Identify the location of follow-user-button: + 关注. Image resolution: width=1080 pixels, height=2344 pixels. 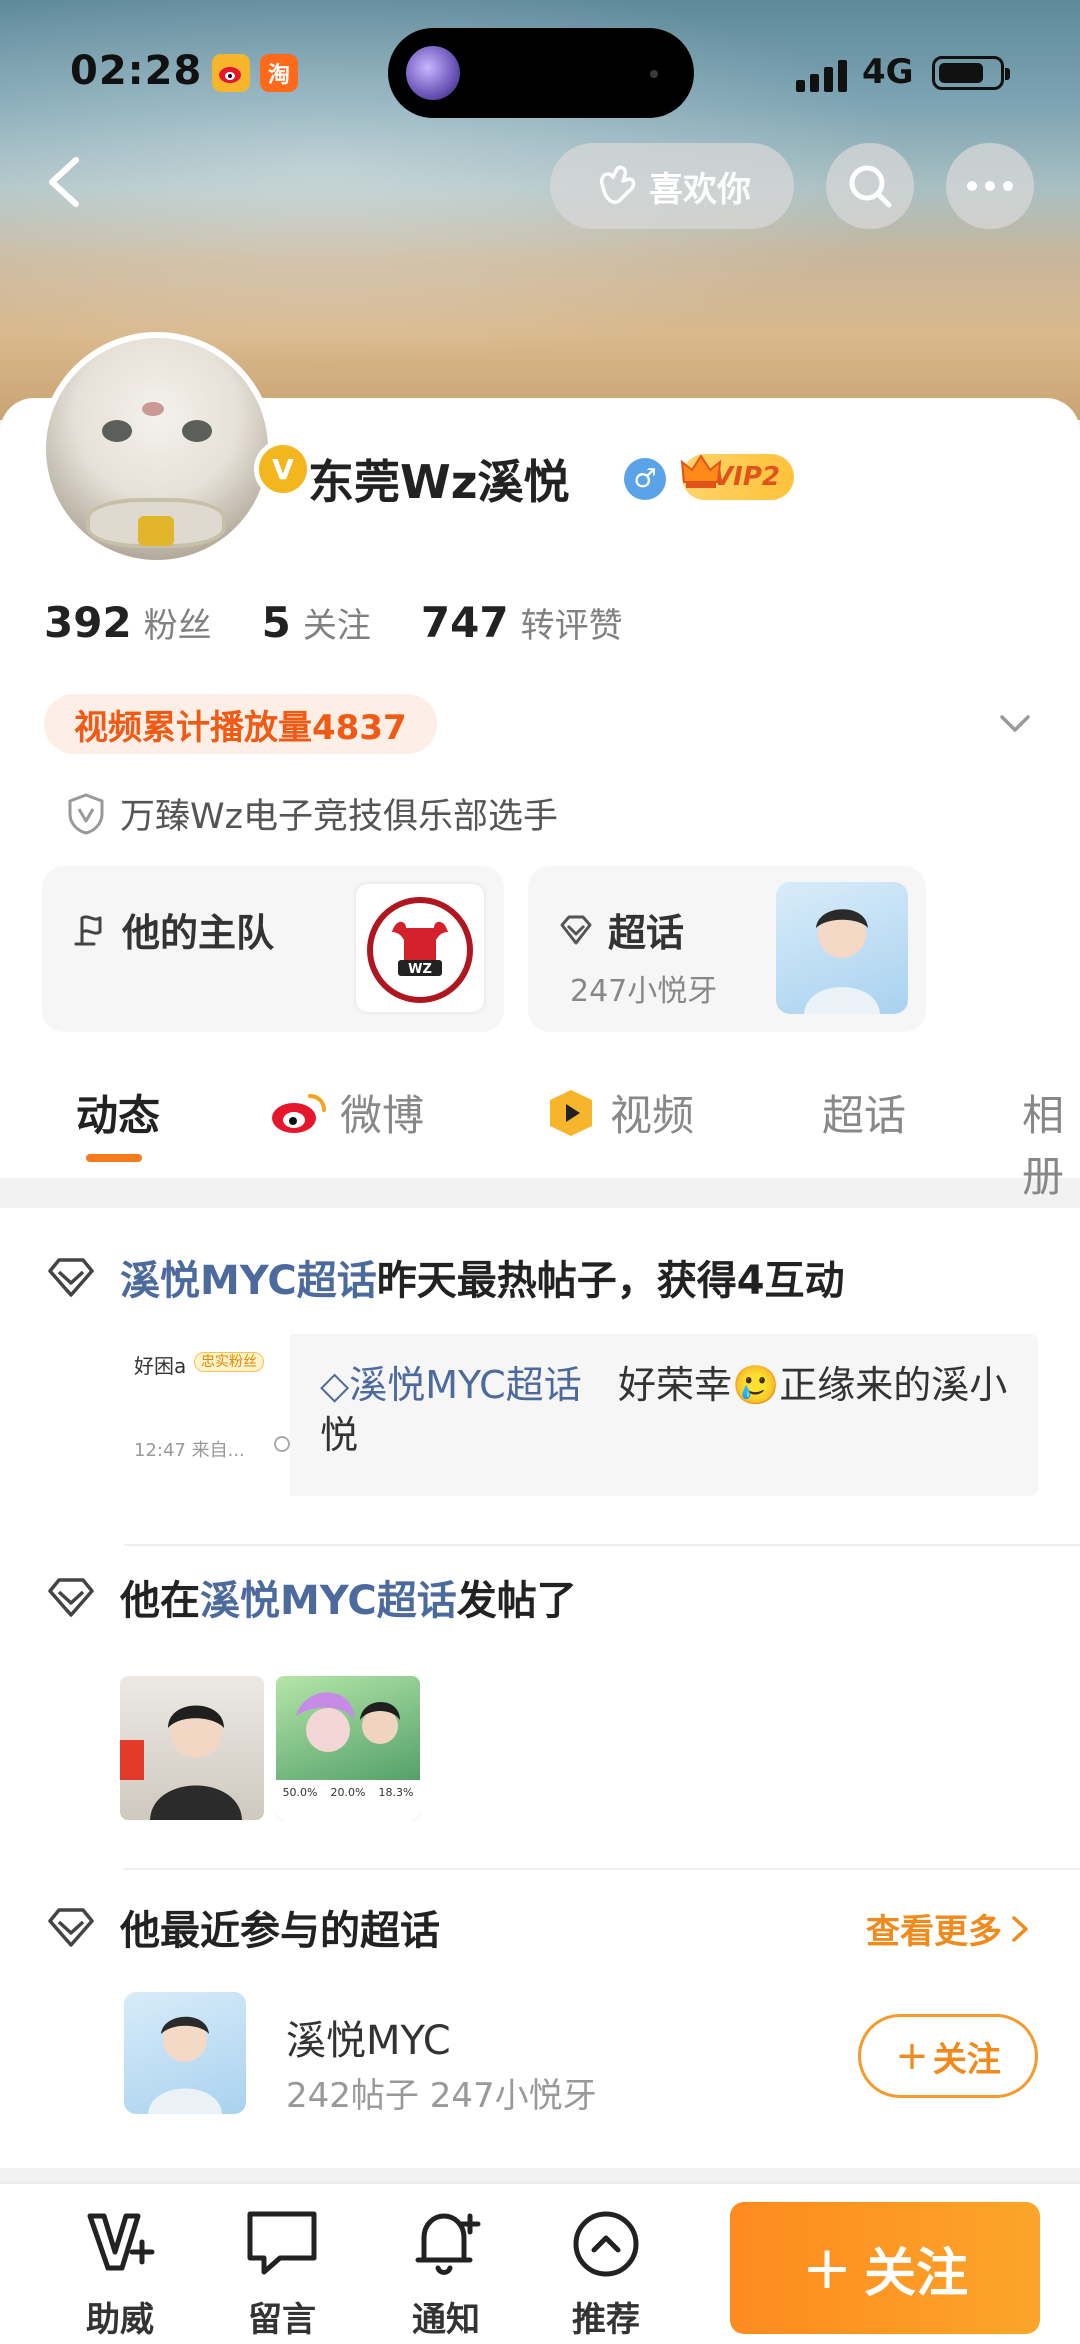
(885, 2268).